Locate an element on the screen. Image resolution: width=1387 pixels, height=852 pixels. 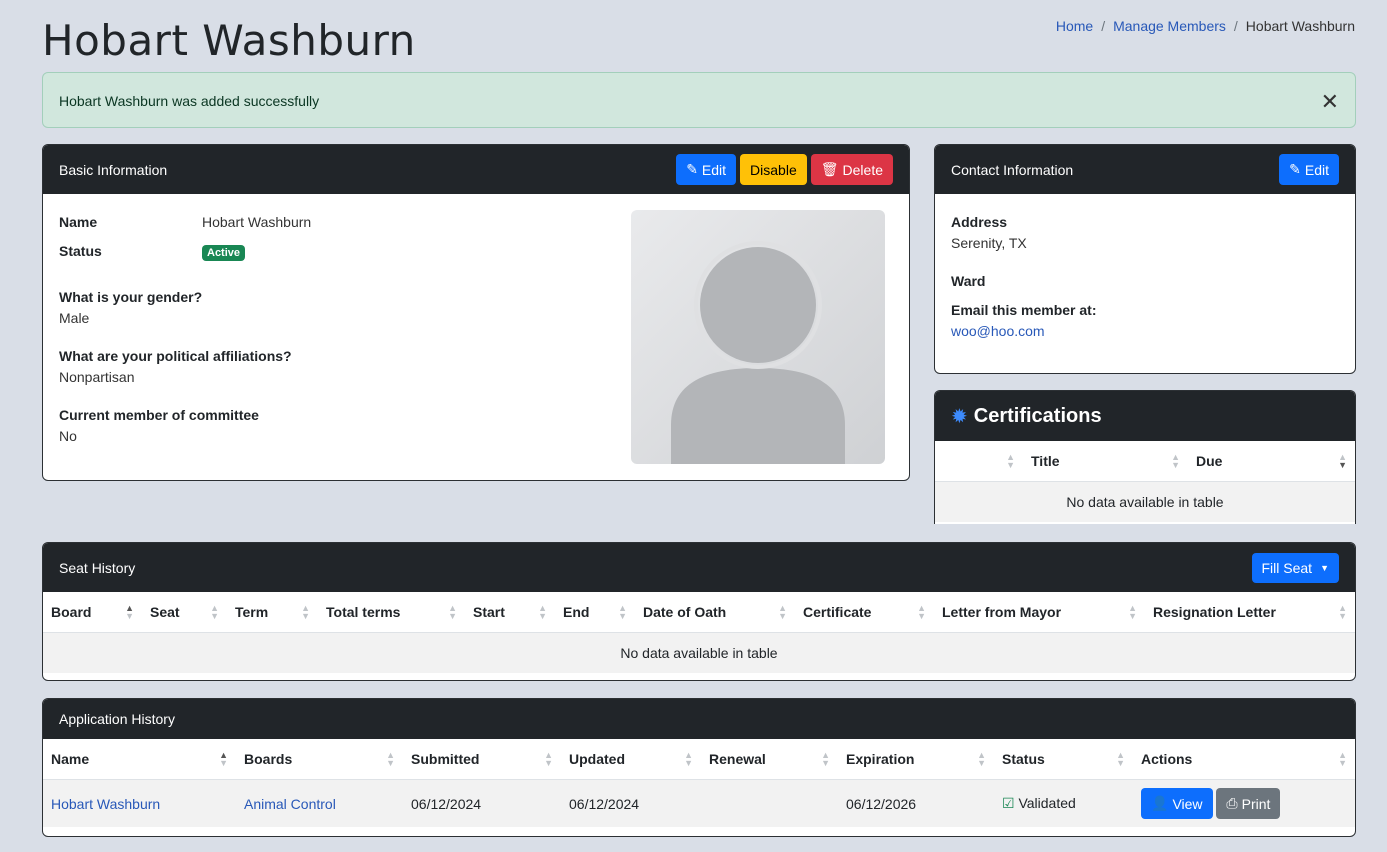
column-start: Start ▲ ▼ is located at coordinates (510, 612).